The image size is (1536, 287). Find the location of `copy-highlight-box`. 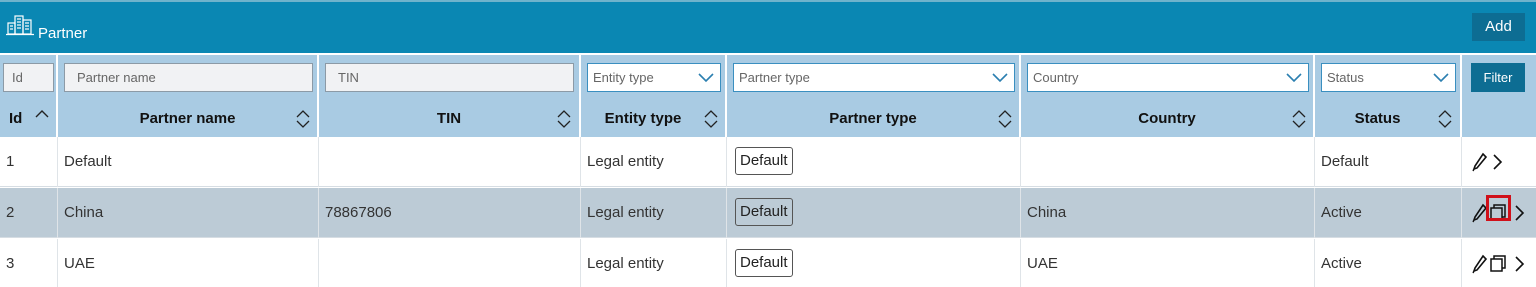

copy-highlight-box is located at coordinates (1498, 208).